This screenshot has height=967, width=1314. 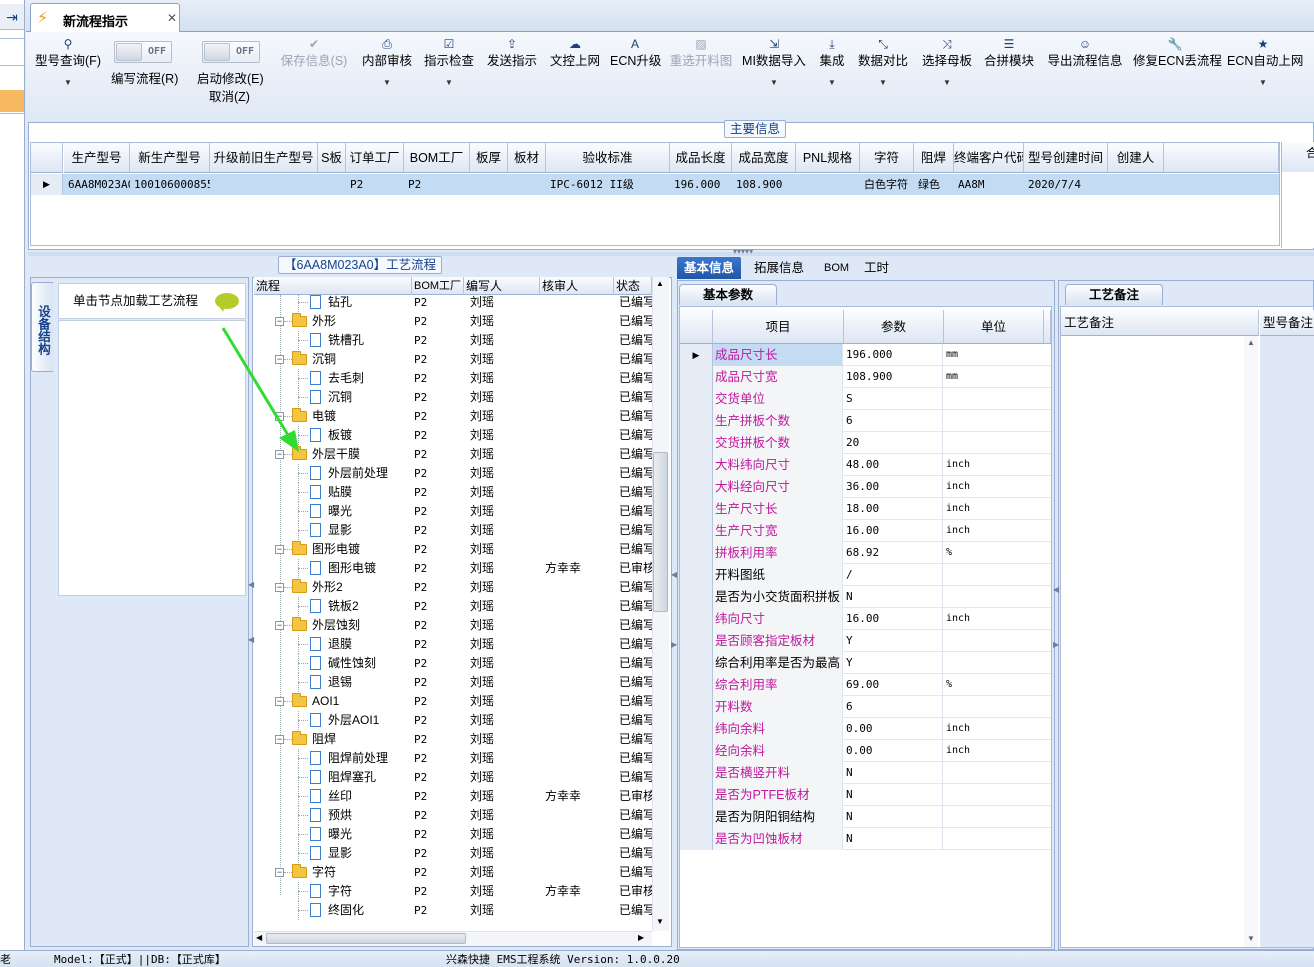 I want to click on table-cell: 2020/7/4, so click(x=1066, y=185).